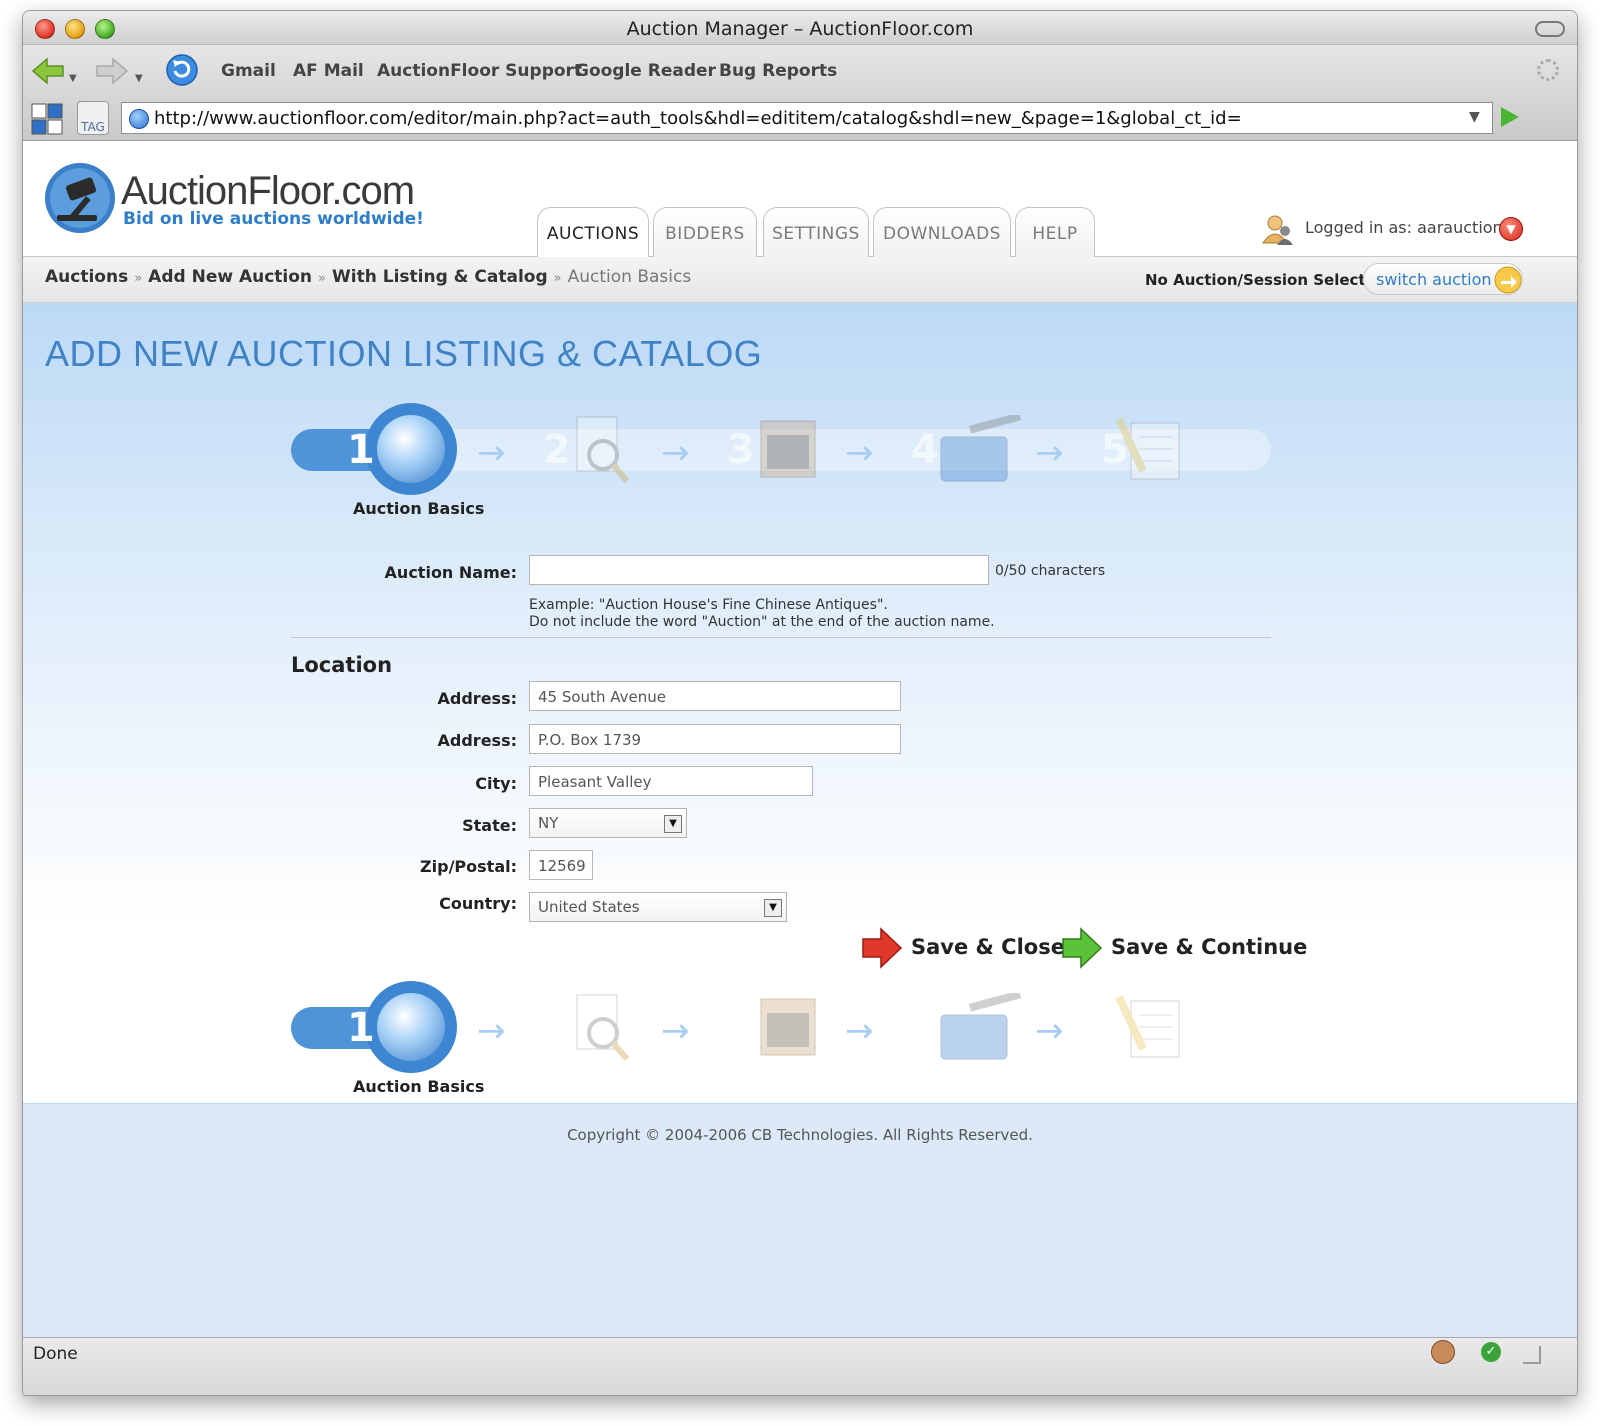 This screenshot has width=1600, height=1426. I want to click on catalog-box-icon, so click(788, 449).